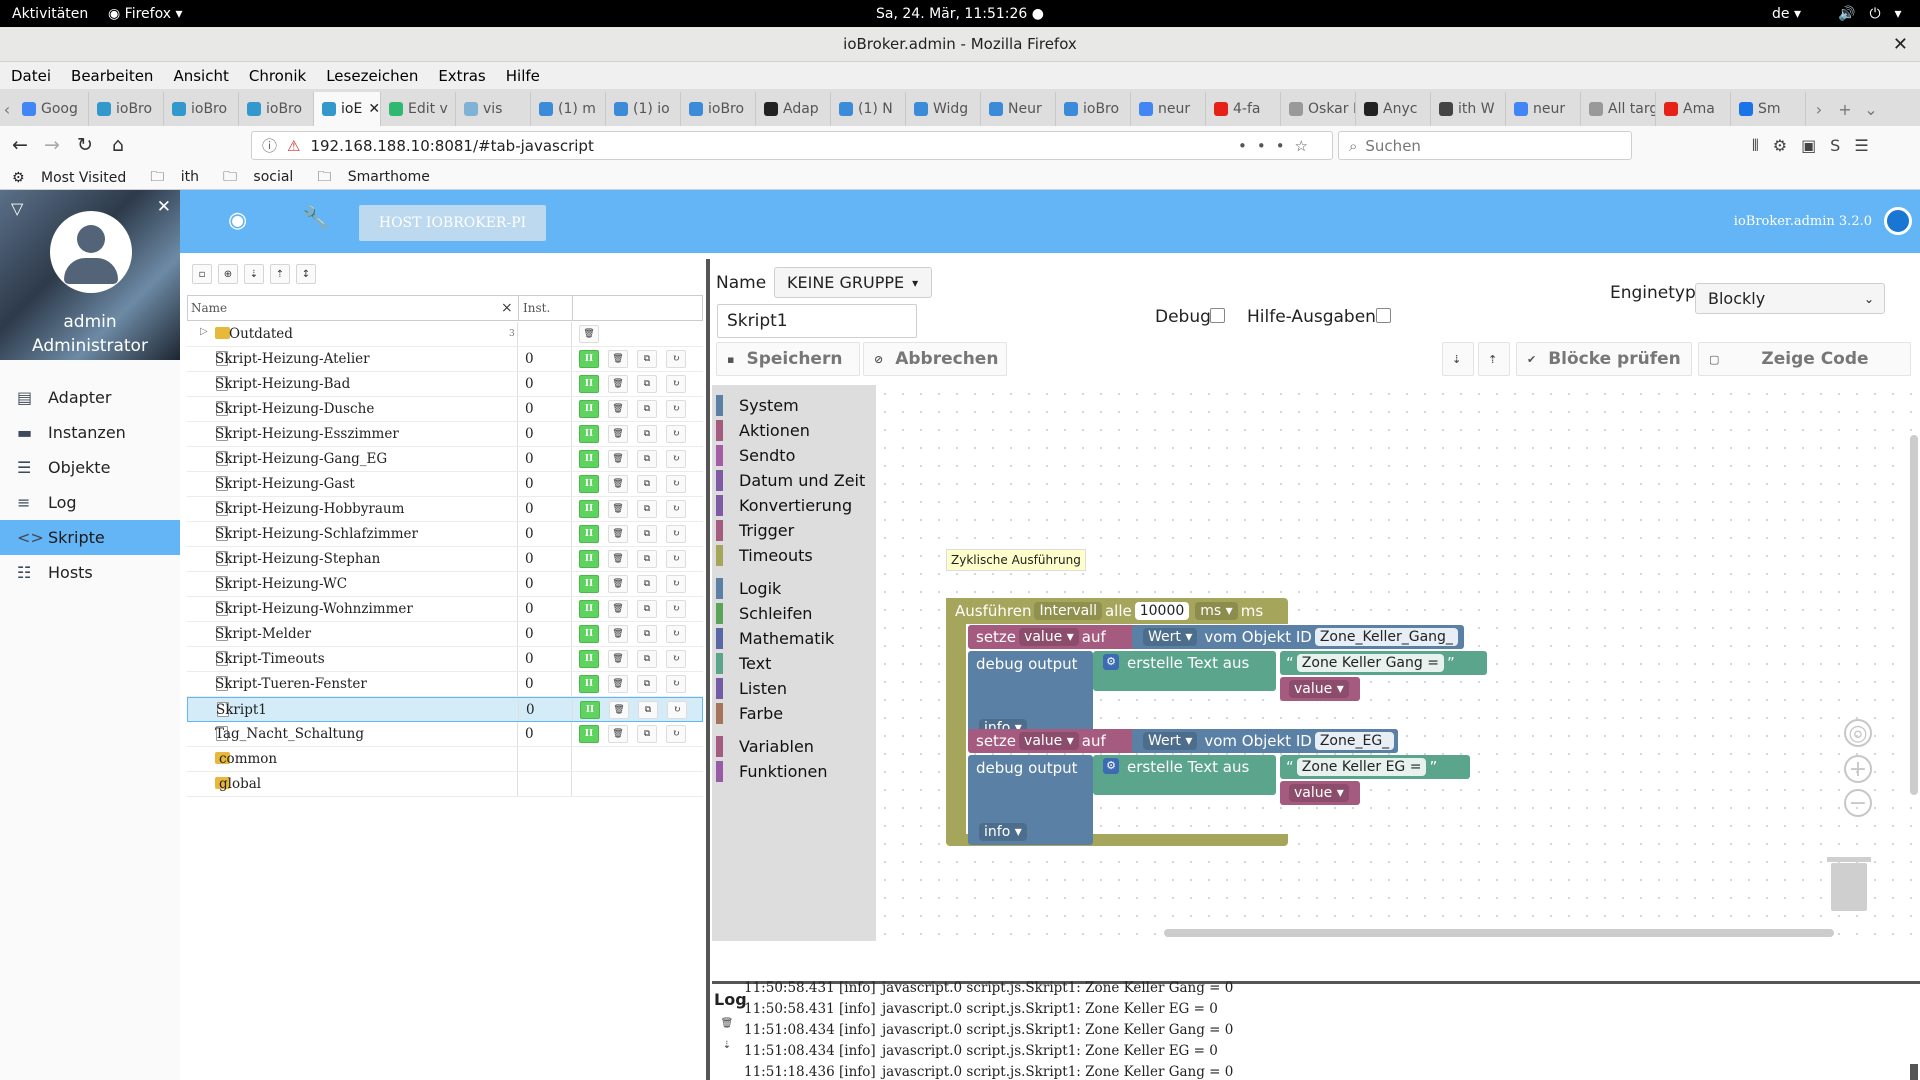  What do you see at coordinates (1819, 109) in the screenshot?
I see `scroll-tabs-right-icon: ›` at bounding box center [1819, 109].